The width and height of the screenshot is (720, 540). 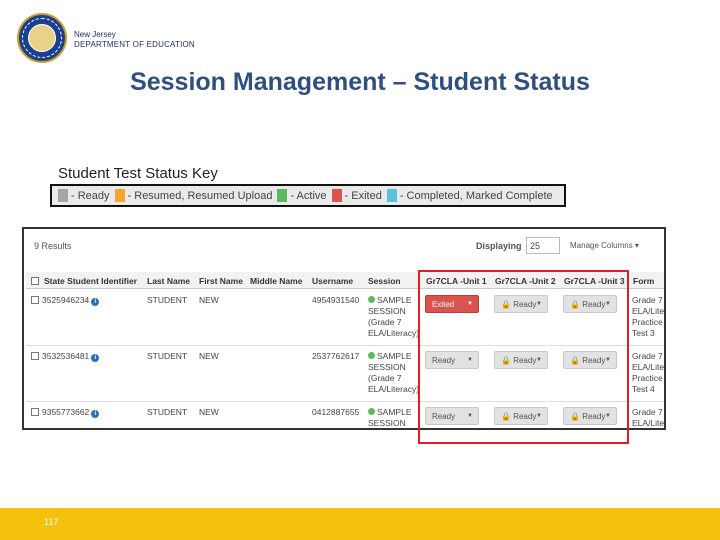 I want to click on col-state-student-identifier: State Student Identifier, so click(x=90, y=281).